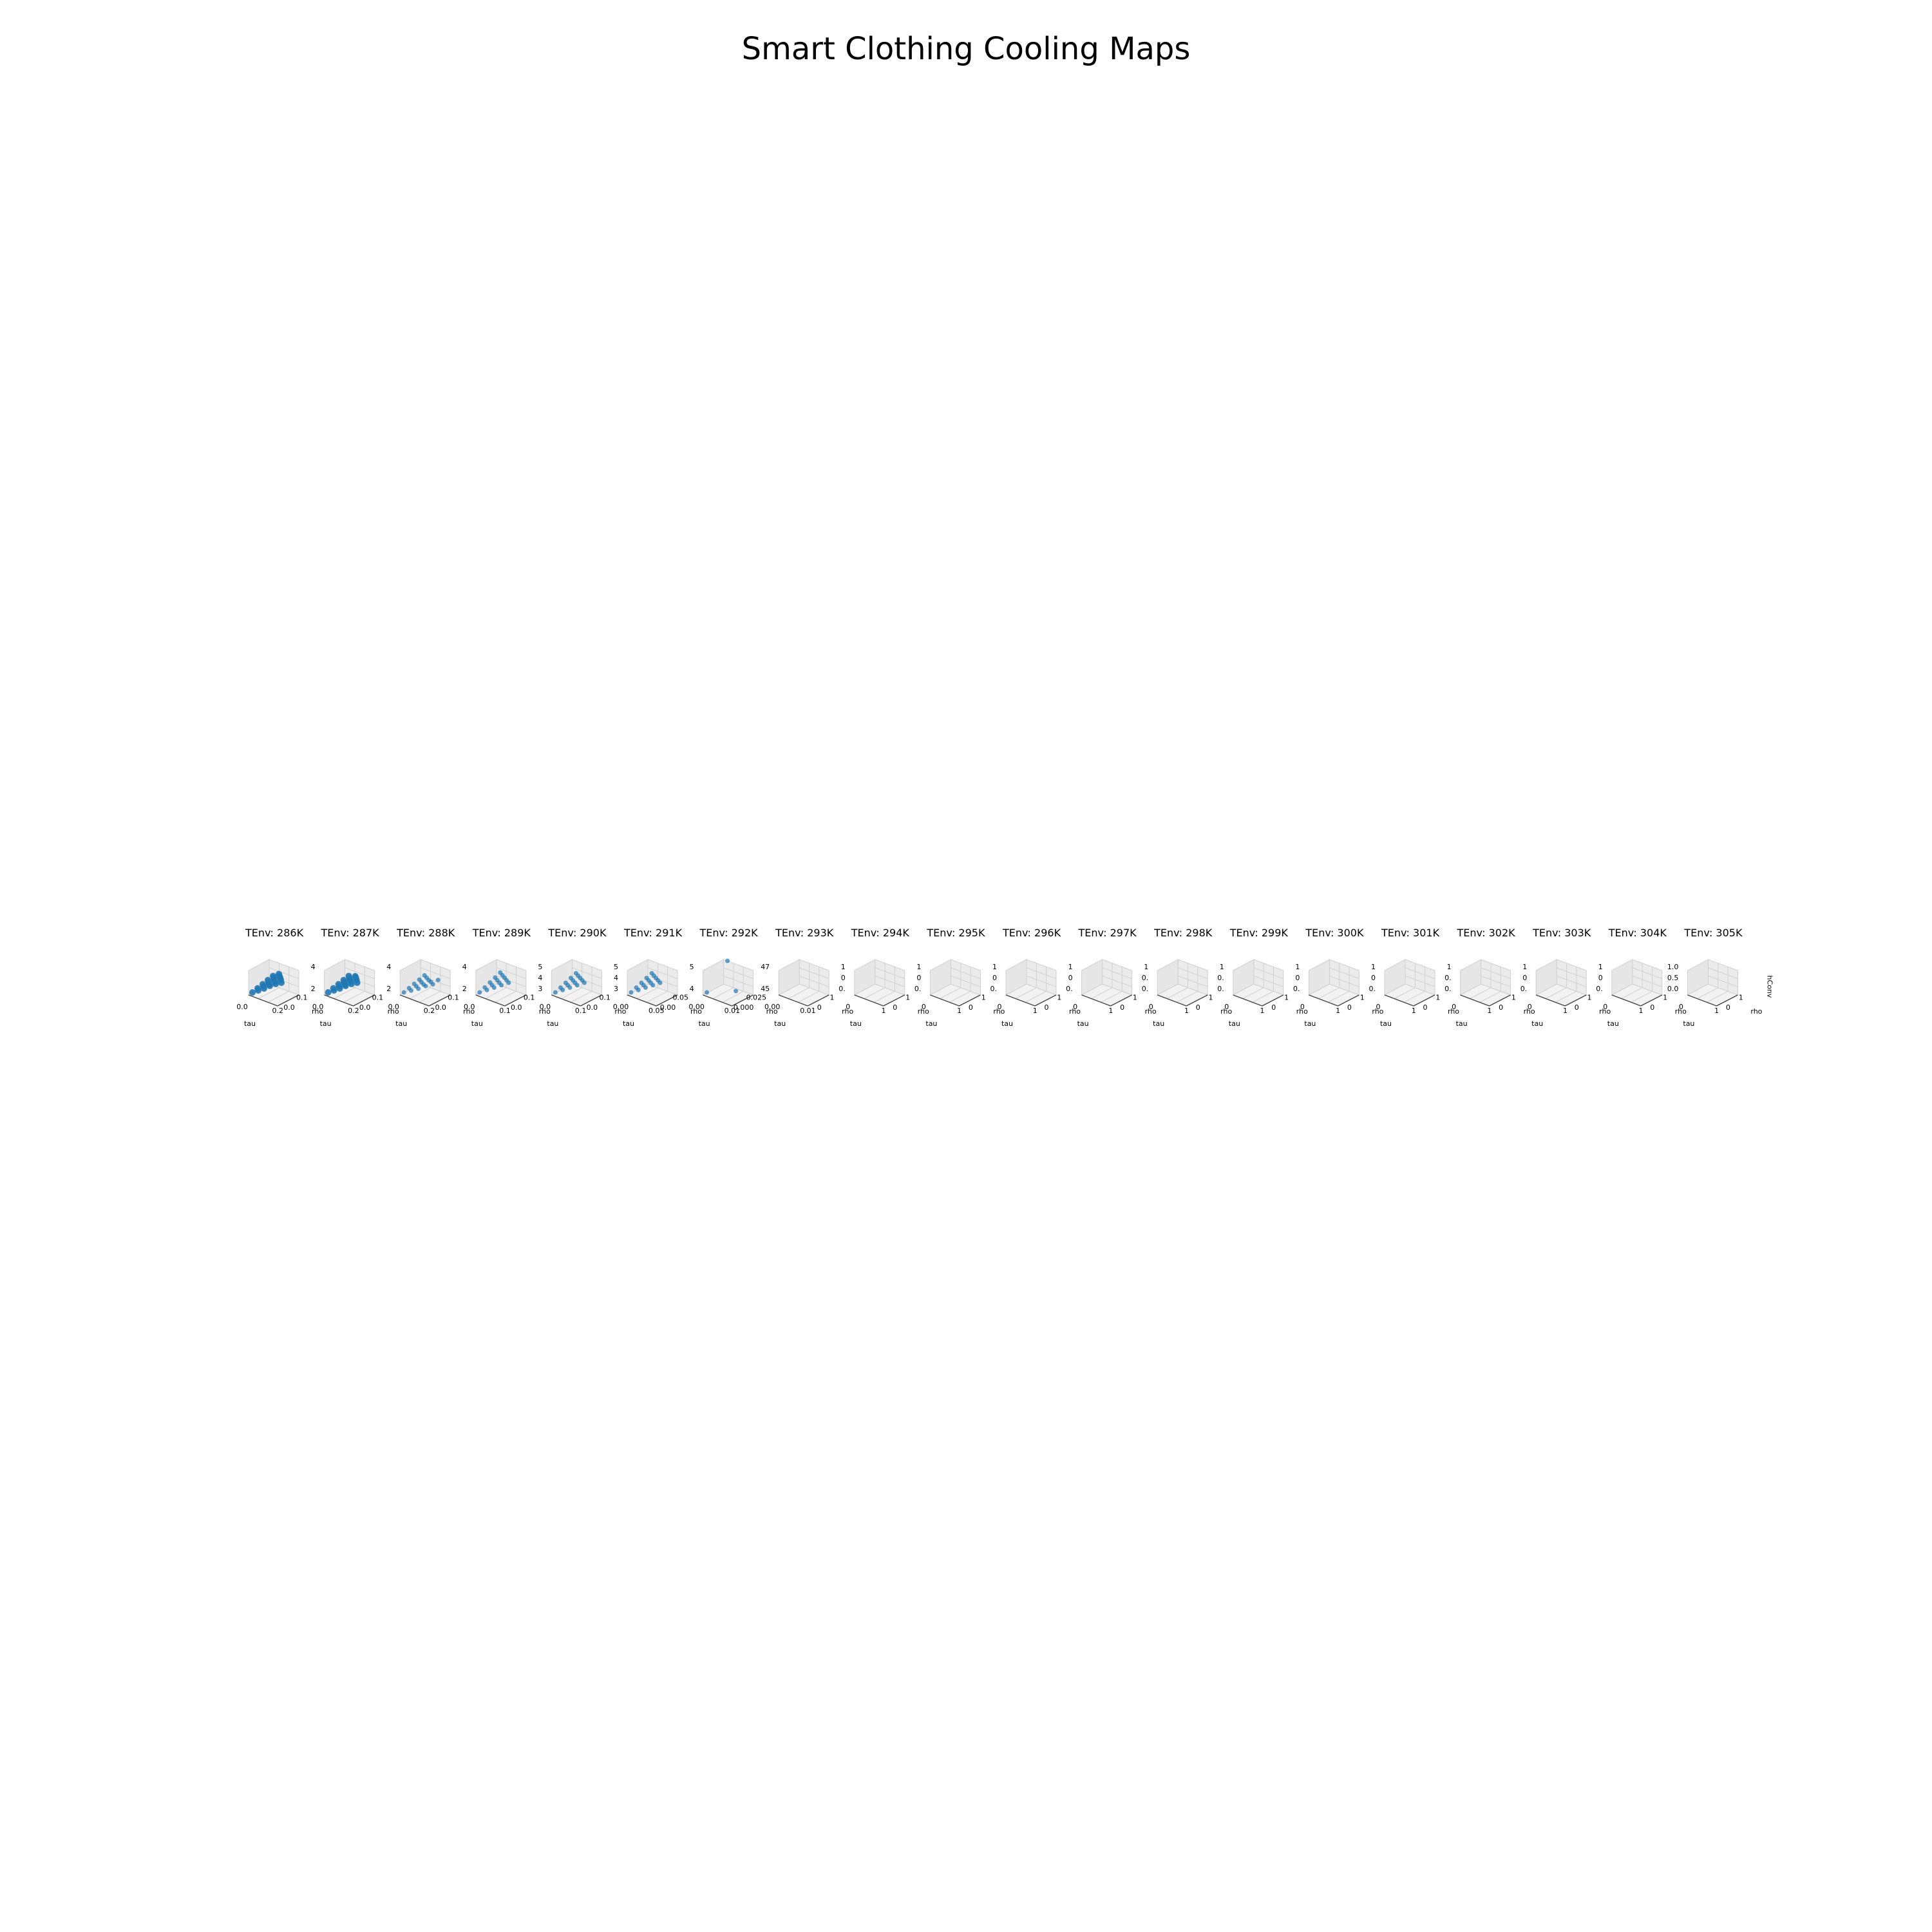  What do you see at coordinates (729, 933) in the screenshot?
I see `panel-title: TEnv: 292K` at bounding box center [729, 933].